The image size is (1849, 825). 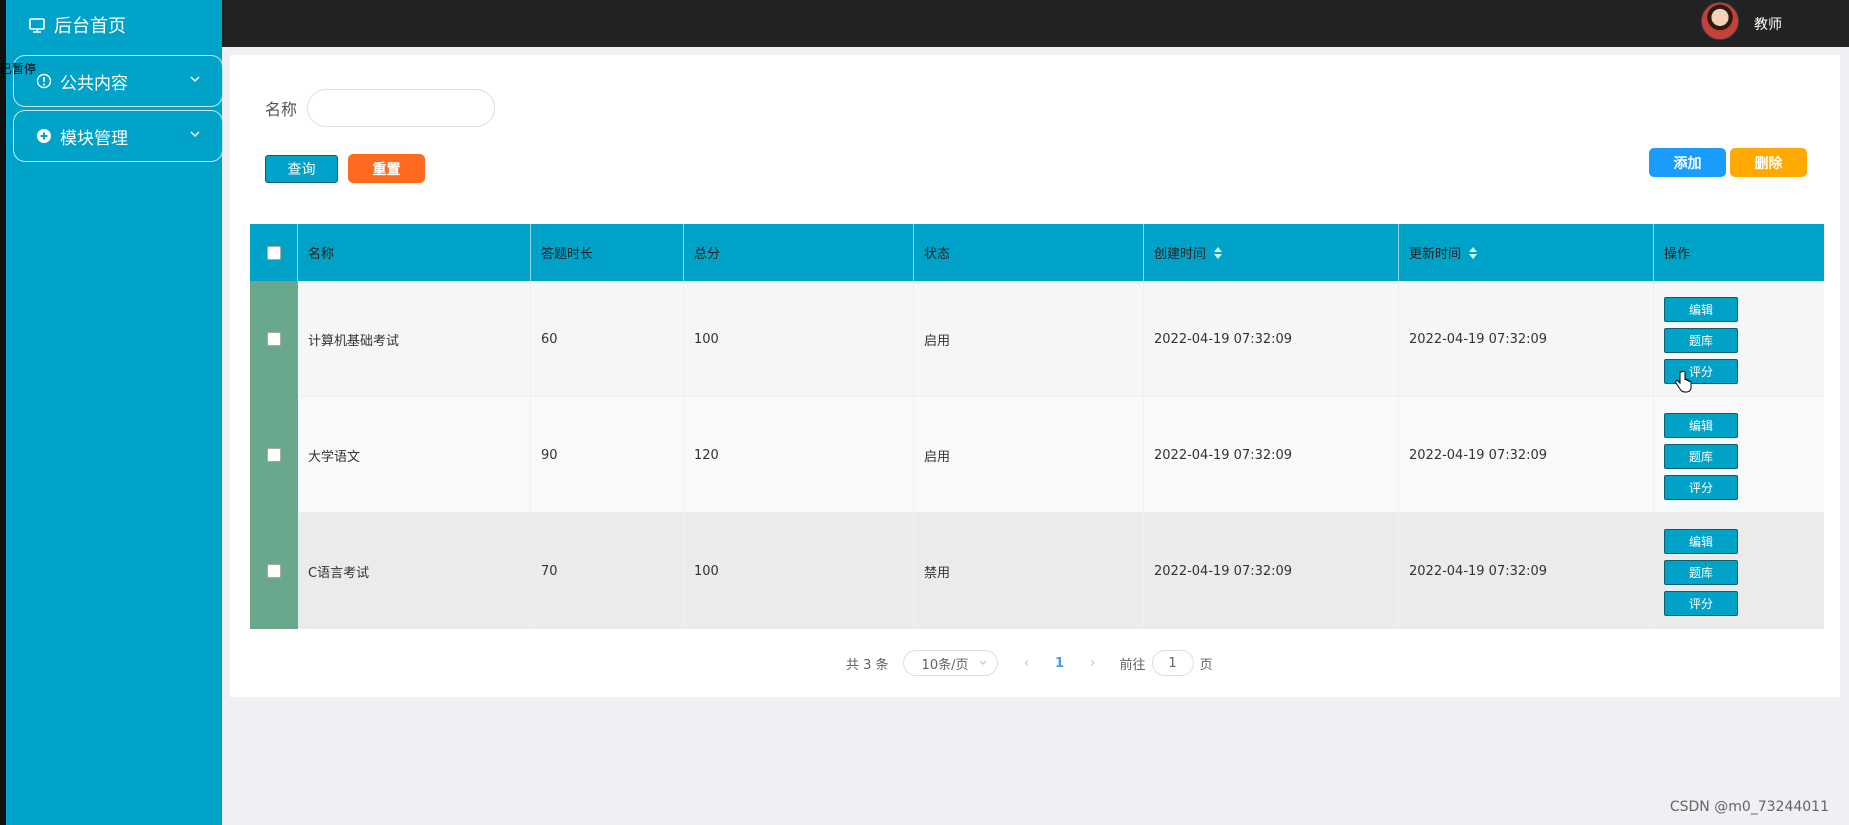 I want to click on cell-duration: 70, so click(x=607, y=571).